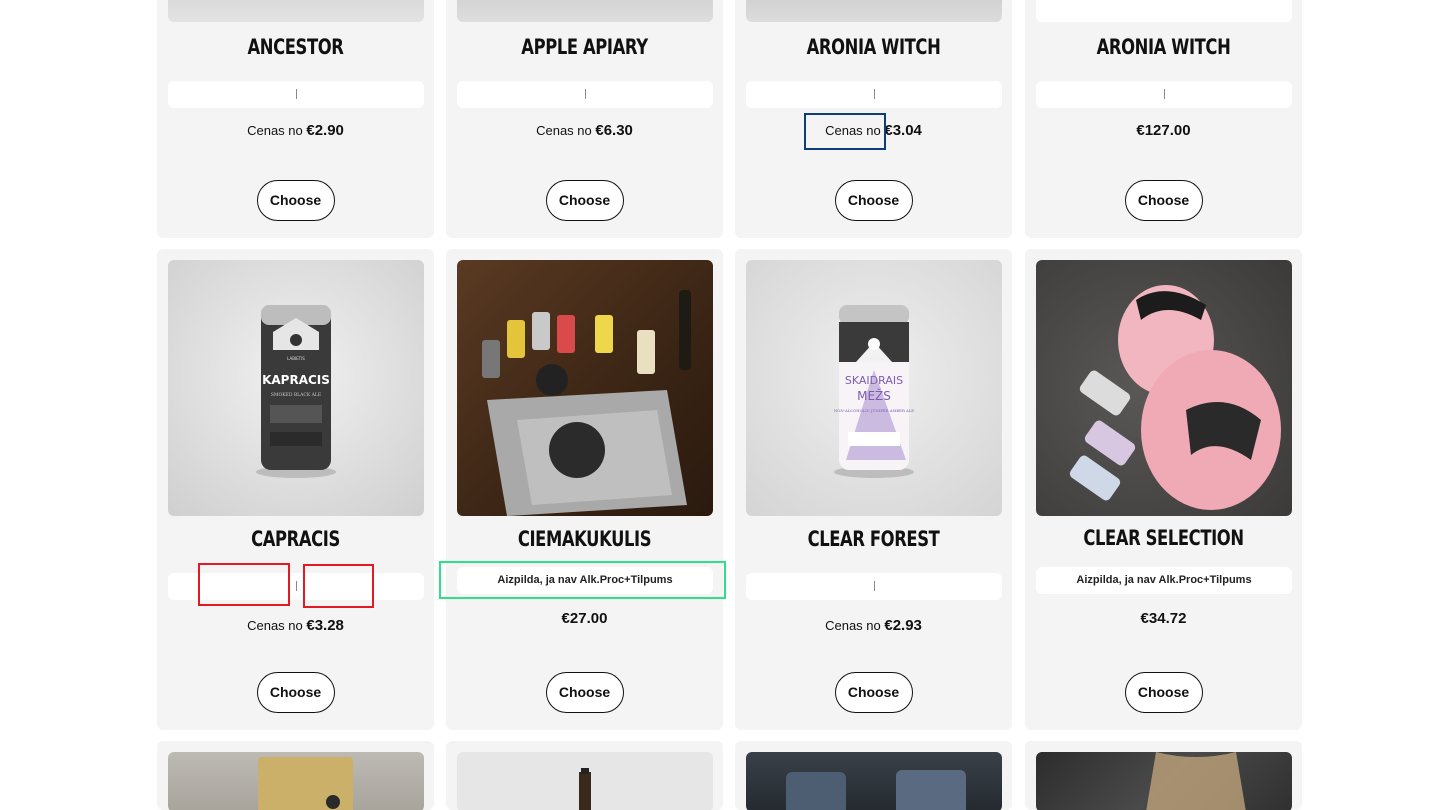 This screenshot has height=810, width=1454. What do you see at coordinates (874, 410) in the screenshot?
I see `can-subtitle: NON-ALCOHOLIC JUNIPER AMBER ALE` at bounding box center [874, 410].